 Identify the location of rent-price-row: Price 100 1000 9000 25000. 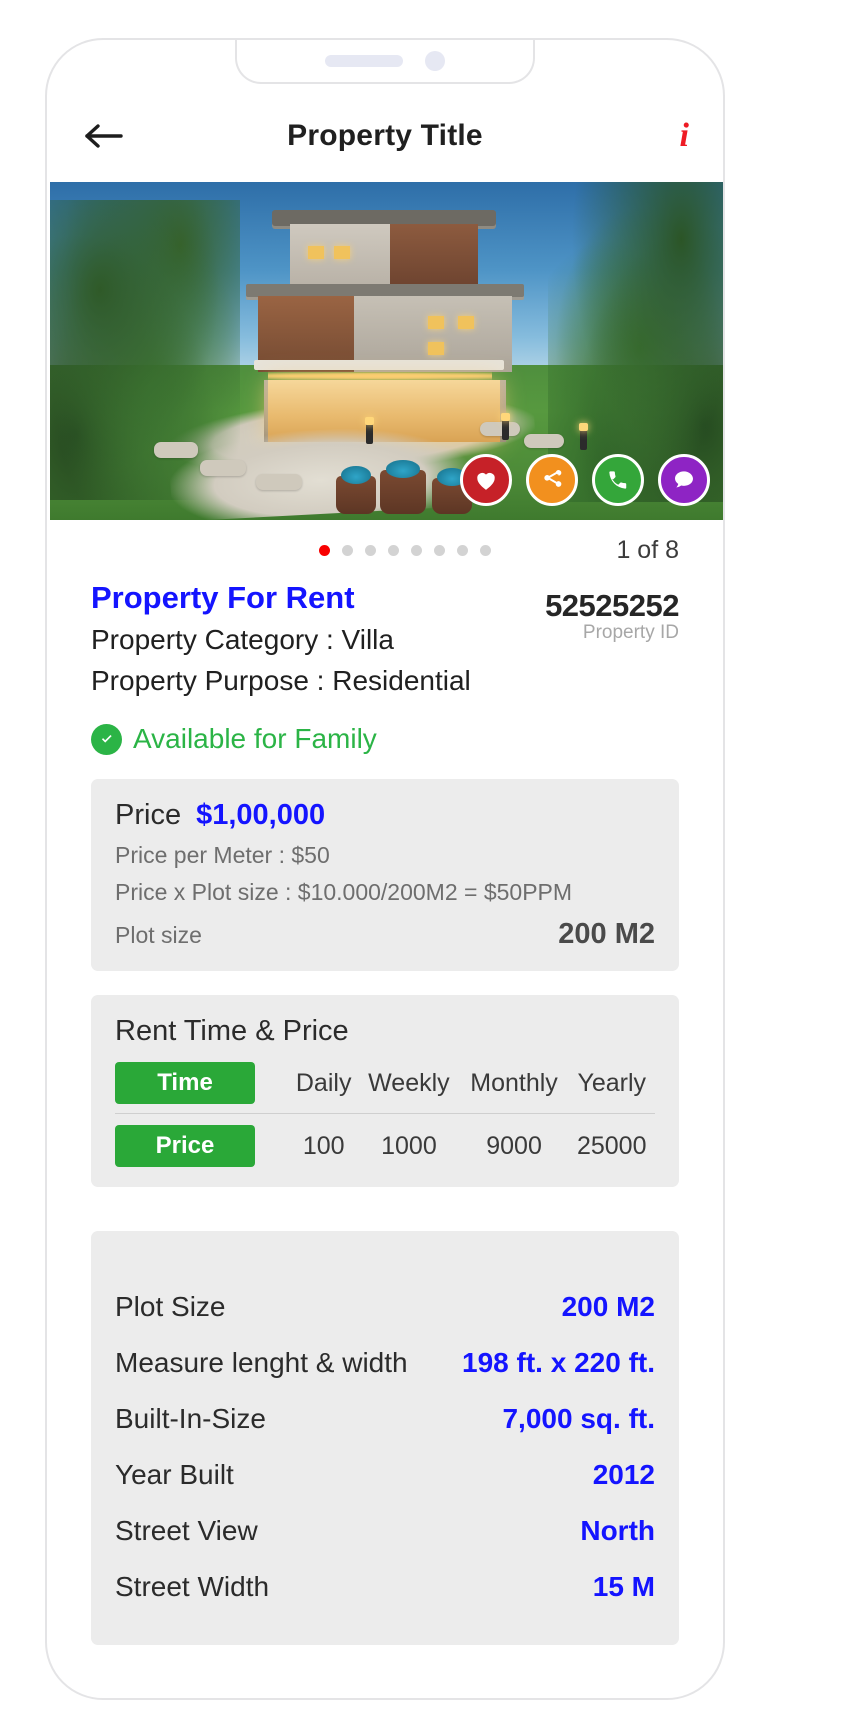
(385, 1141).